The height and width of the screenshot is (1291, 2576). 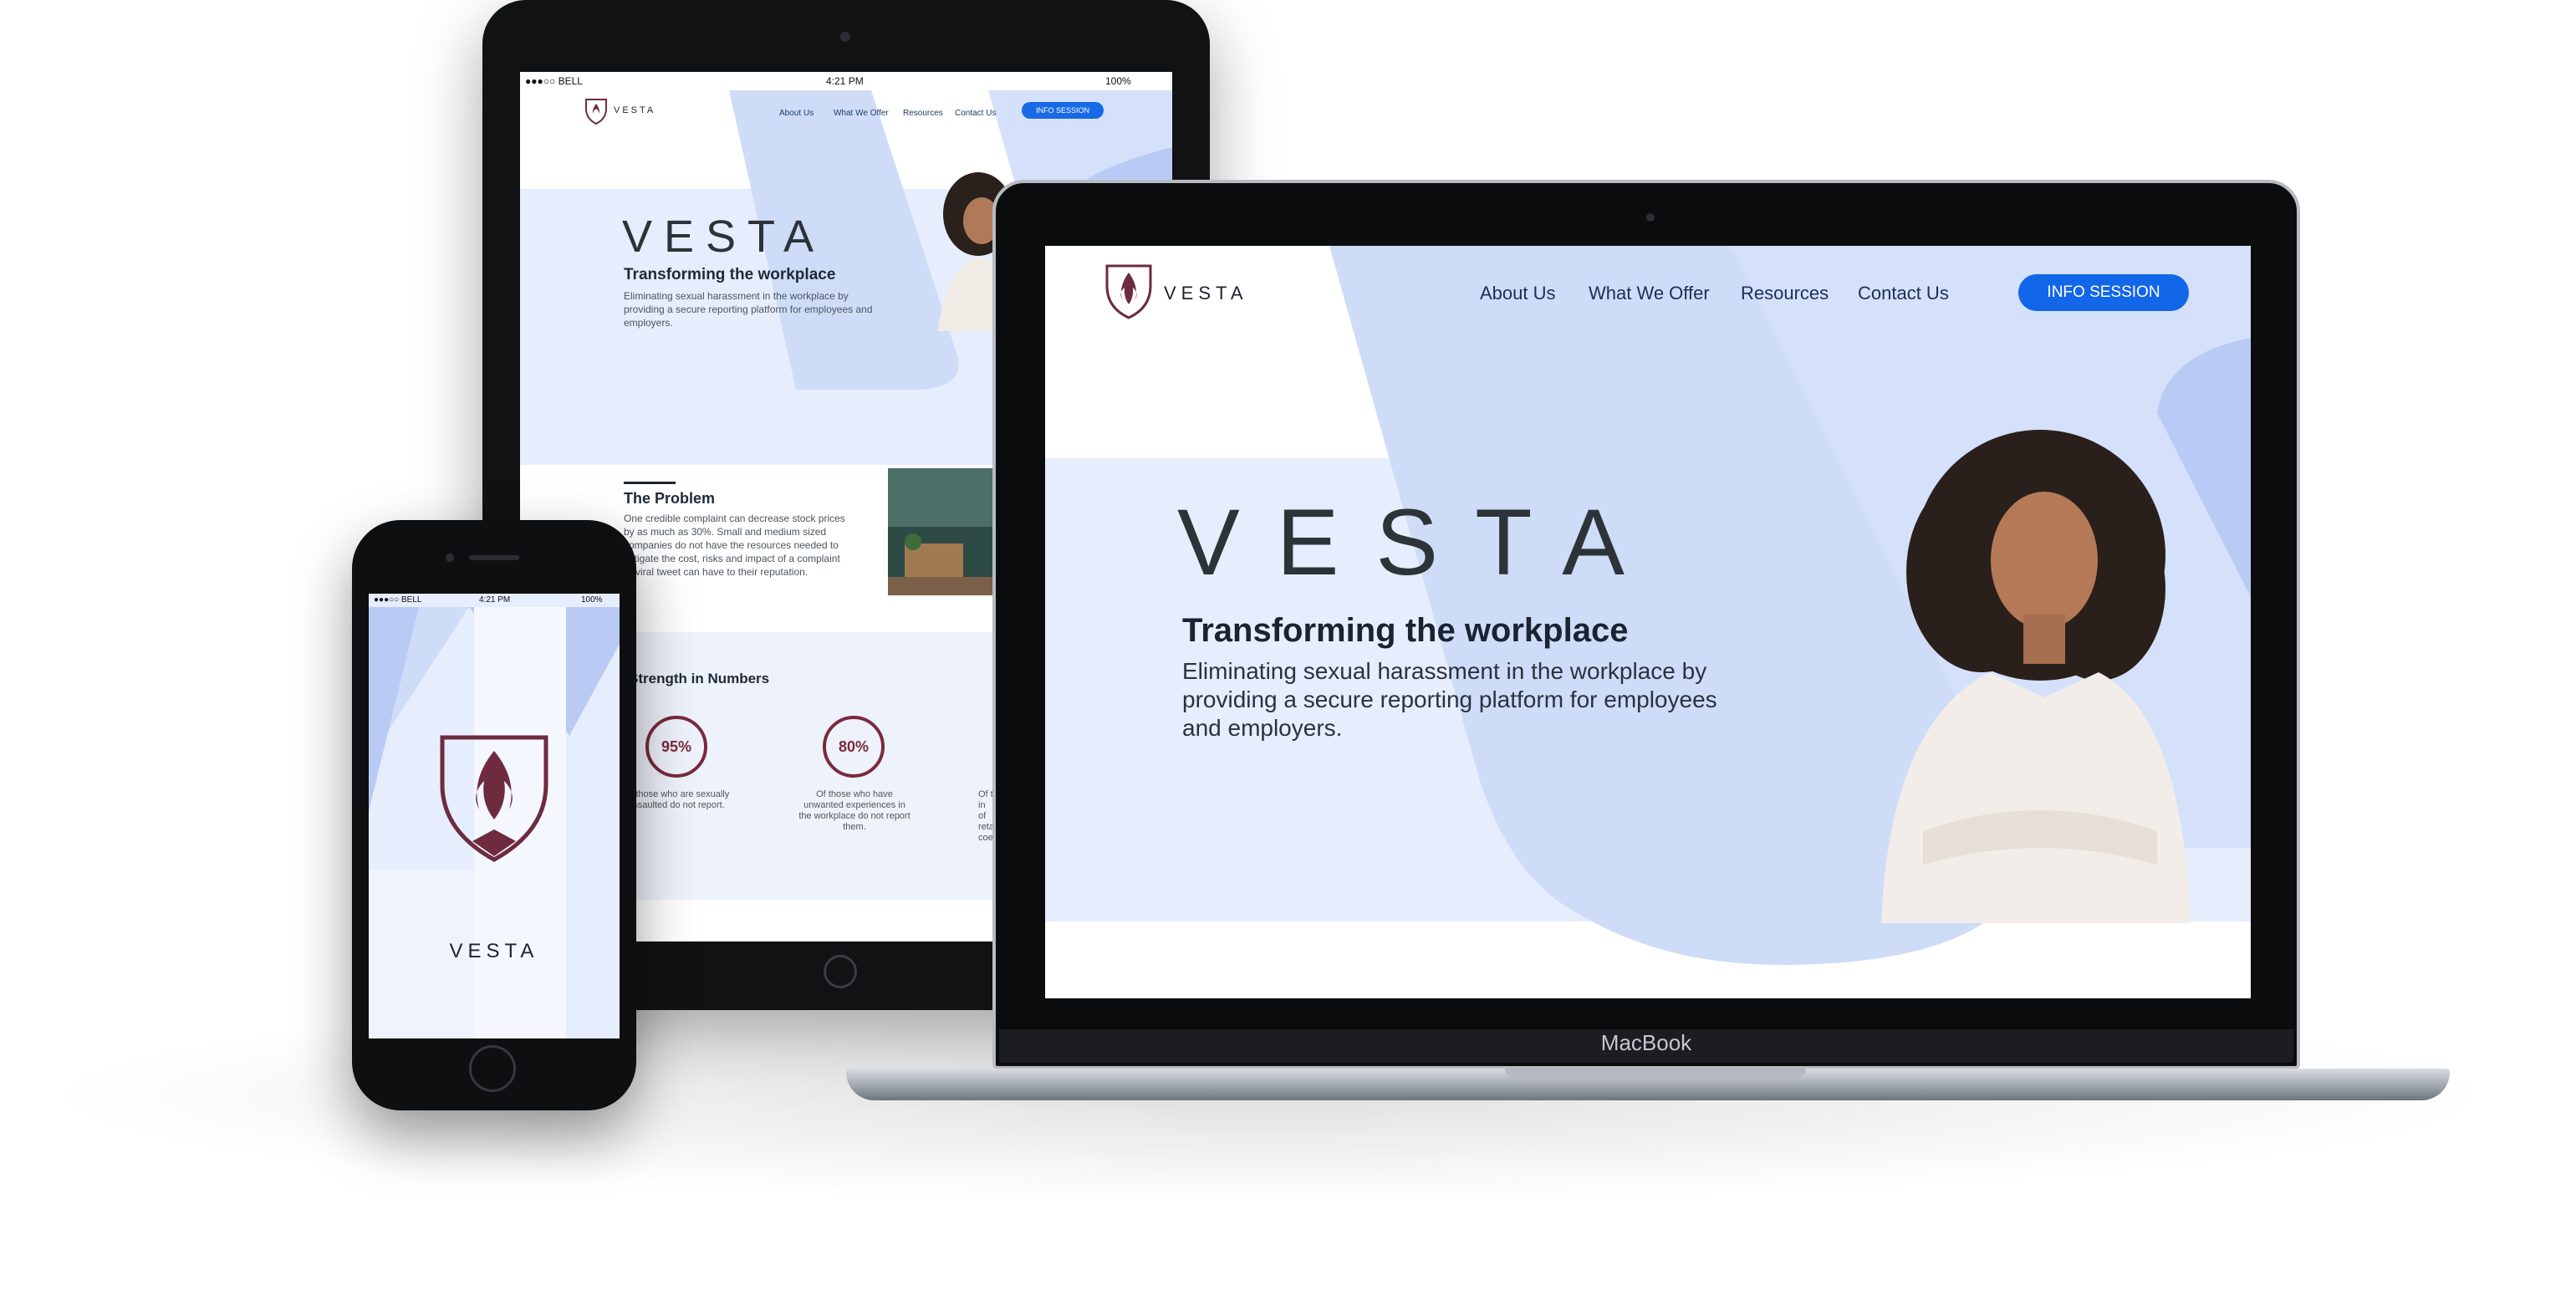 I want to click on phone-device: ●●●○○ BELL 4:21 PM 100% VESTA, so click(x=494, y=815).